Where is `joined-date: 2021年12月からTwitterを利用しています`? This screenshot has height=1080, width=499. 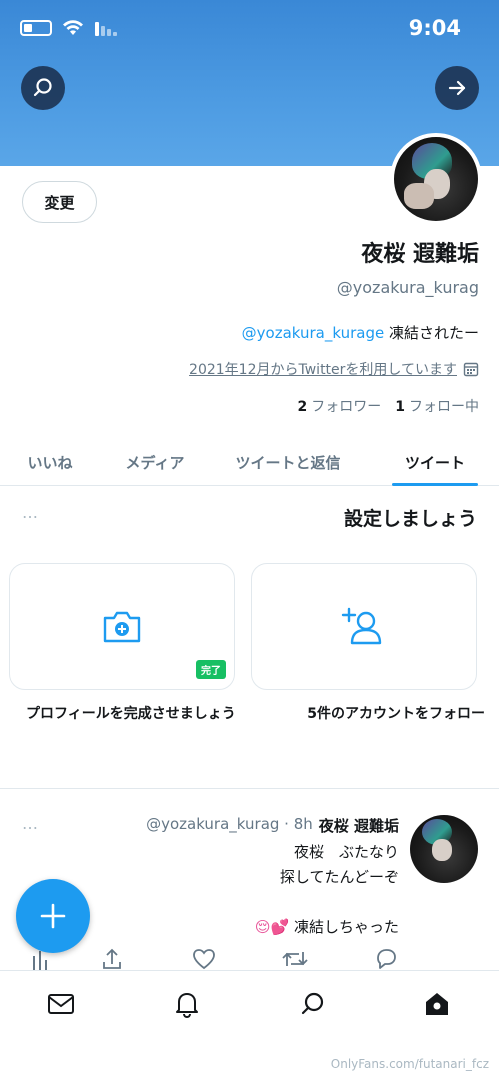 joined-date: 2021年12月からTwitterを利用しています is located at coordinates (334, 369).